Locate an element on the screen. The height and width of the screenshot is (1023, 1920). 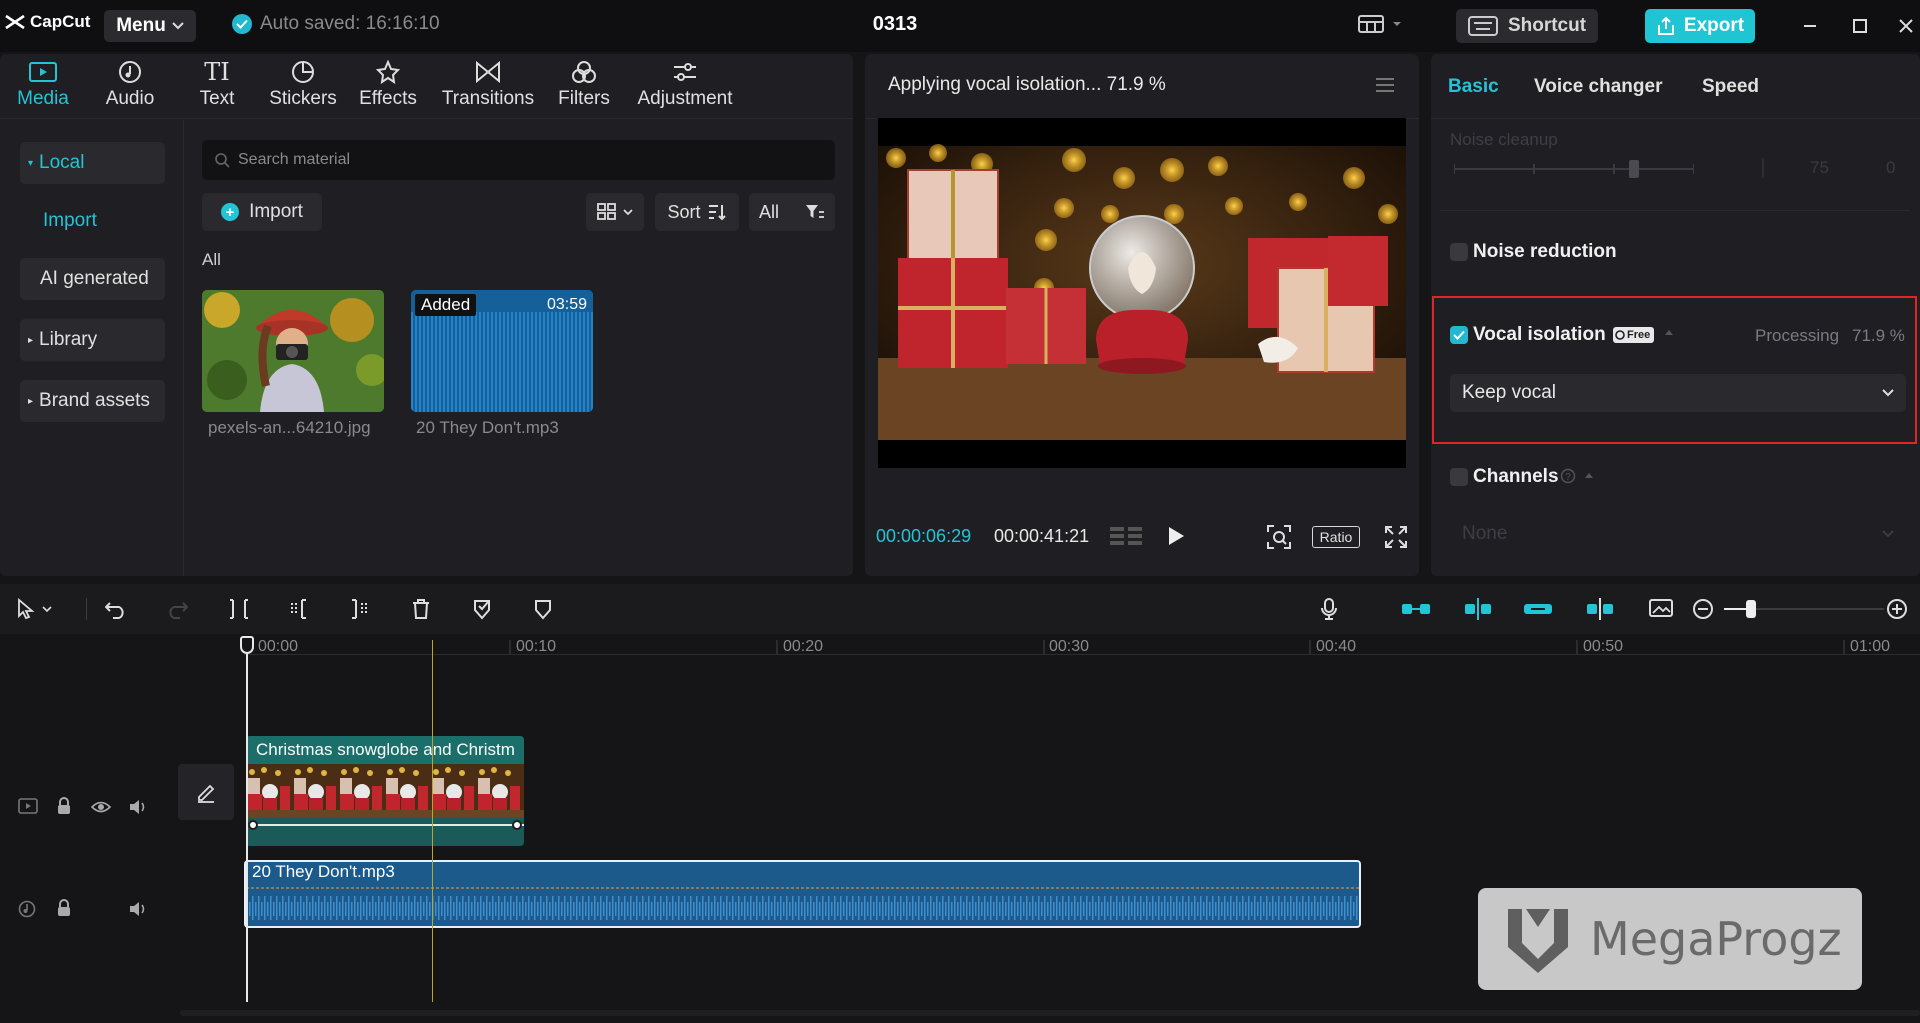
noise-reduction-checkbox is located at coordinates (1459, 252).